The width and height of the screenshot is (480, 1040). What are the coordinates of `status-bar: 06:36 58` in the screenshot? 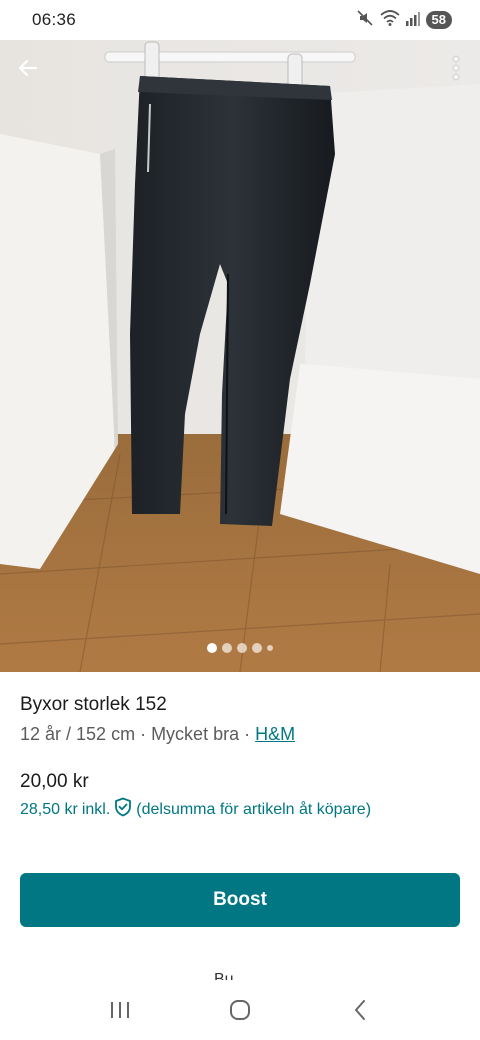 It's located at (240, 20).